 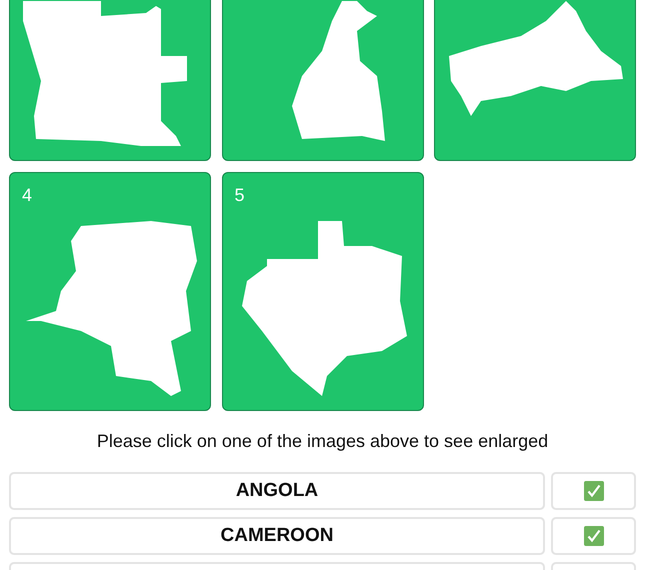 I want to click on card-number: 4, so click(x=27, y=195).